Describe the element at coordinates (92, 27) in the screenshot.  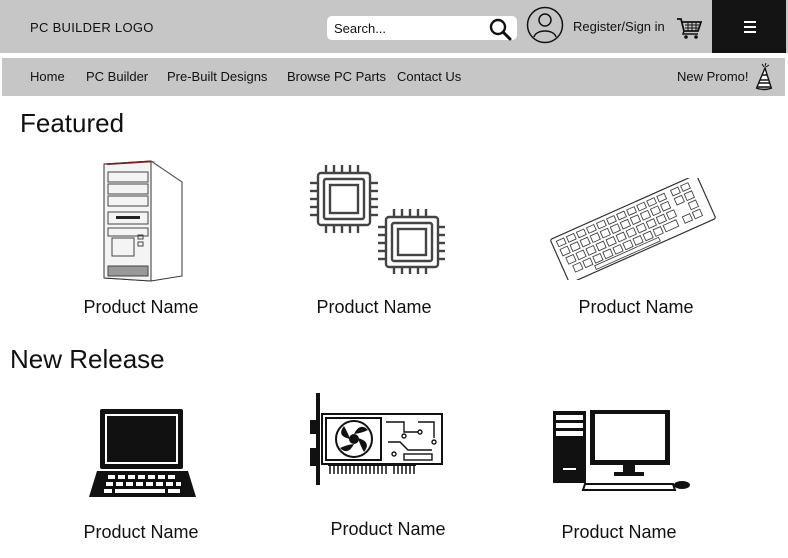
I see `site-logo: PC BUILDER LOGO` at that location.